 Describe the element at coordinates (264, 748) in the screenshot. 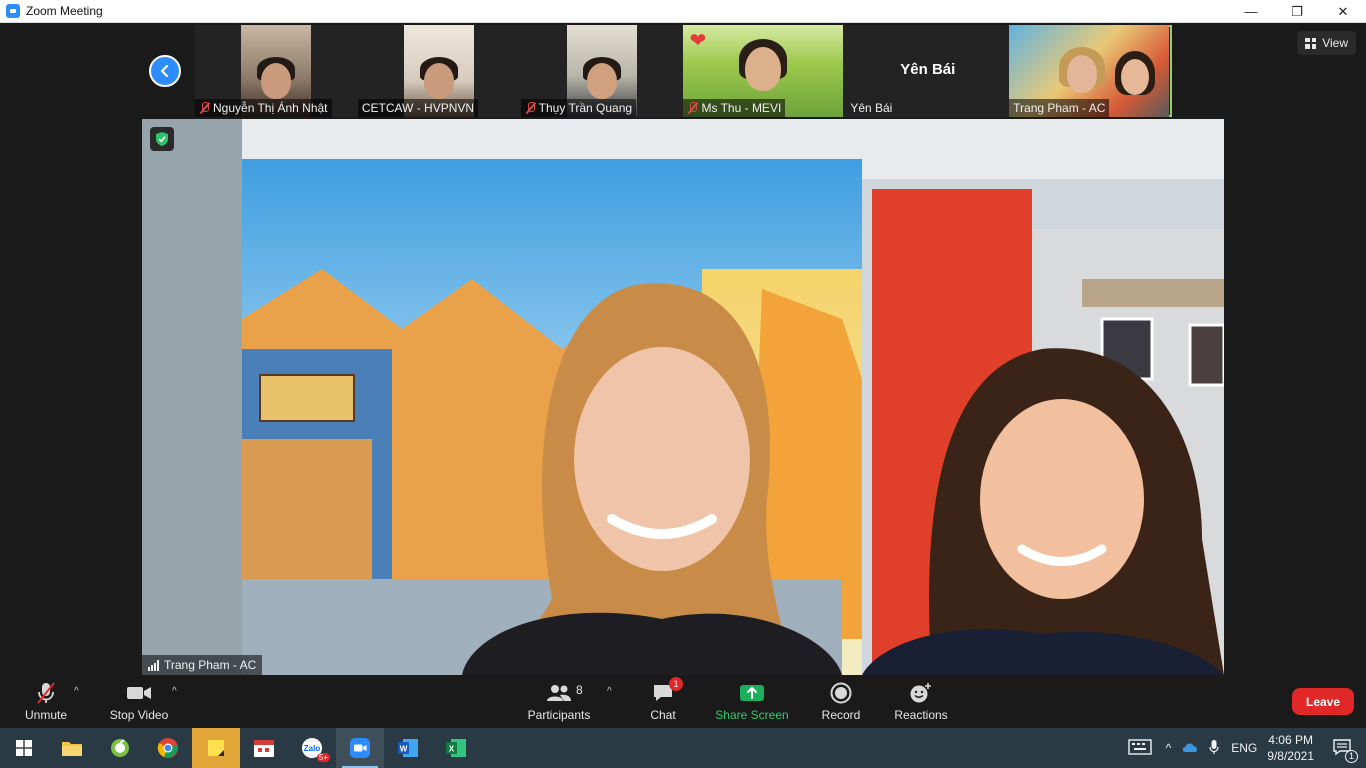

I see `calendar-app-taskbar-icon` at that location.